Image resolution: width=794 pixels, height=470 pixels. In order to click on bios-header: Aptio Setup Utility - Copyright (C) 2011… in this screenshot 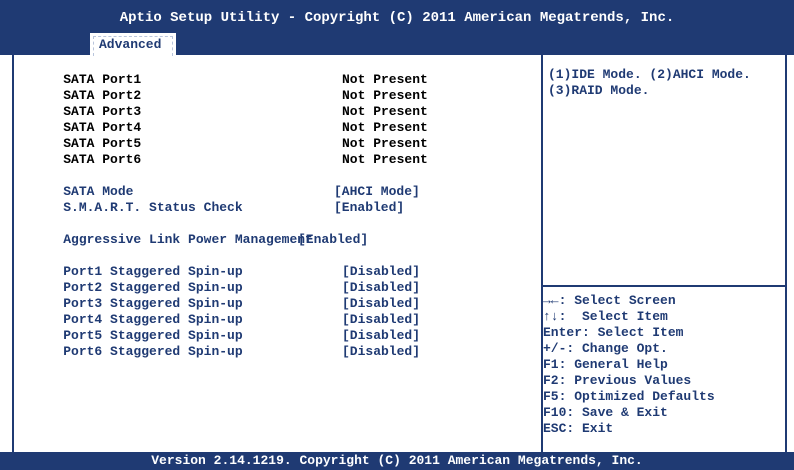, I will do `click(397, 28)`.